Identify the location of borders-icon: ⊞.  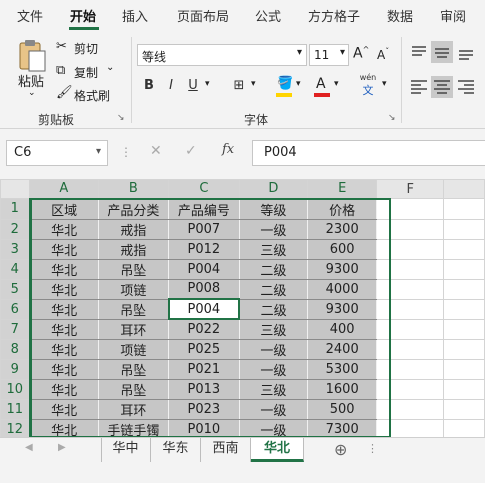
(239, 86).